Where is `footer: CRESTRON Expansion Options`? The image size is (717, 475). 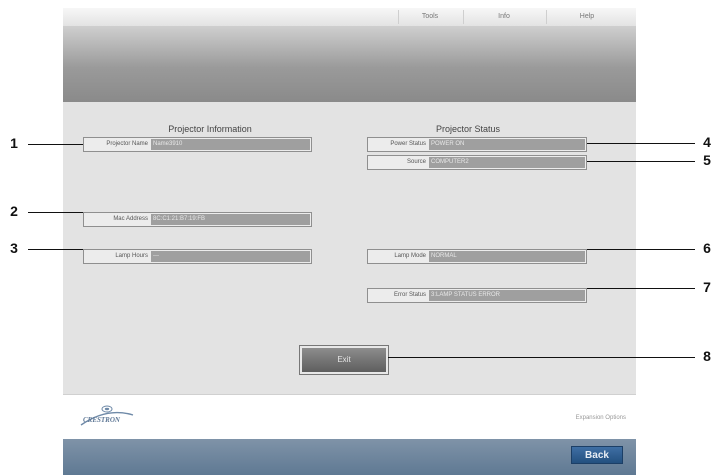 footer: CRESTRON Expansion Options is located at coordinates (349, 417).